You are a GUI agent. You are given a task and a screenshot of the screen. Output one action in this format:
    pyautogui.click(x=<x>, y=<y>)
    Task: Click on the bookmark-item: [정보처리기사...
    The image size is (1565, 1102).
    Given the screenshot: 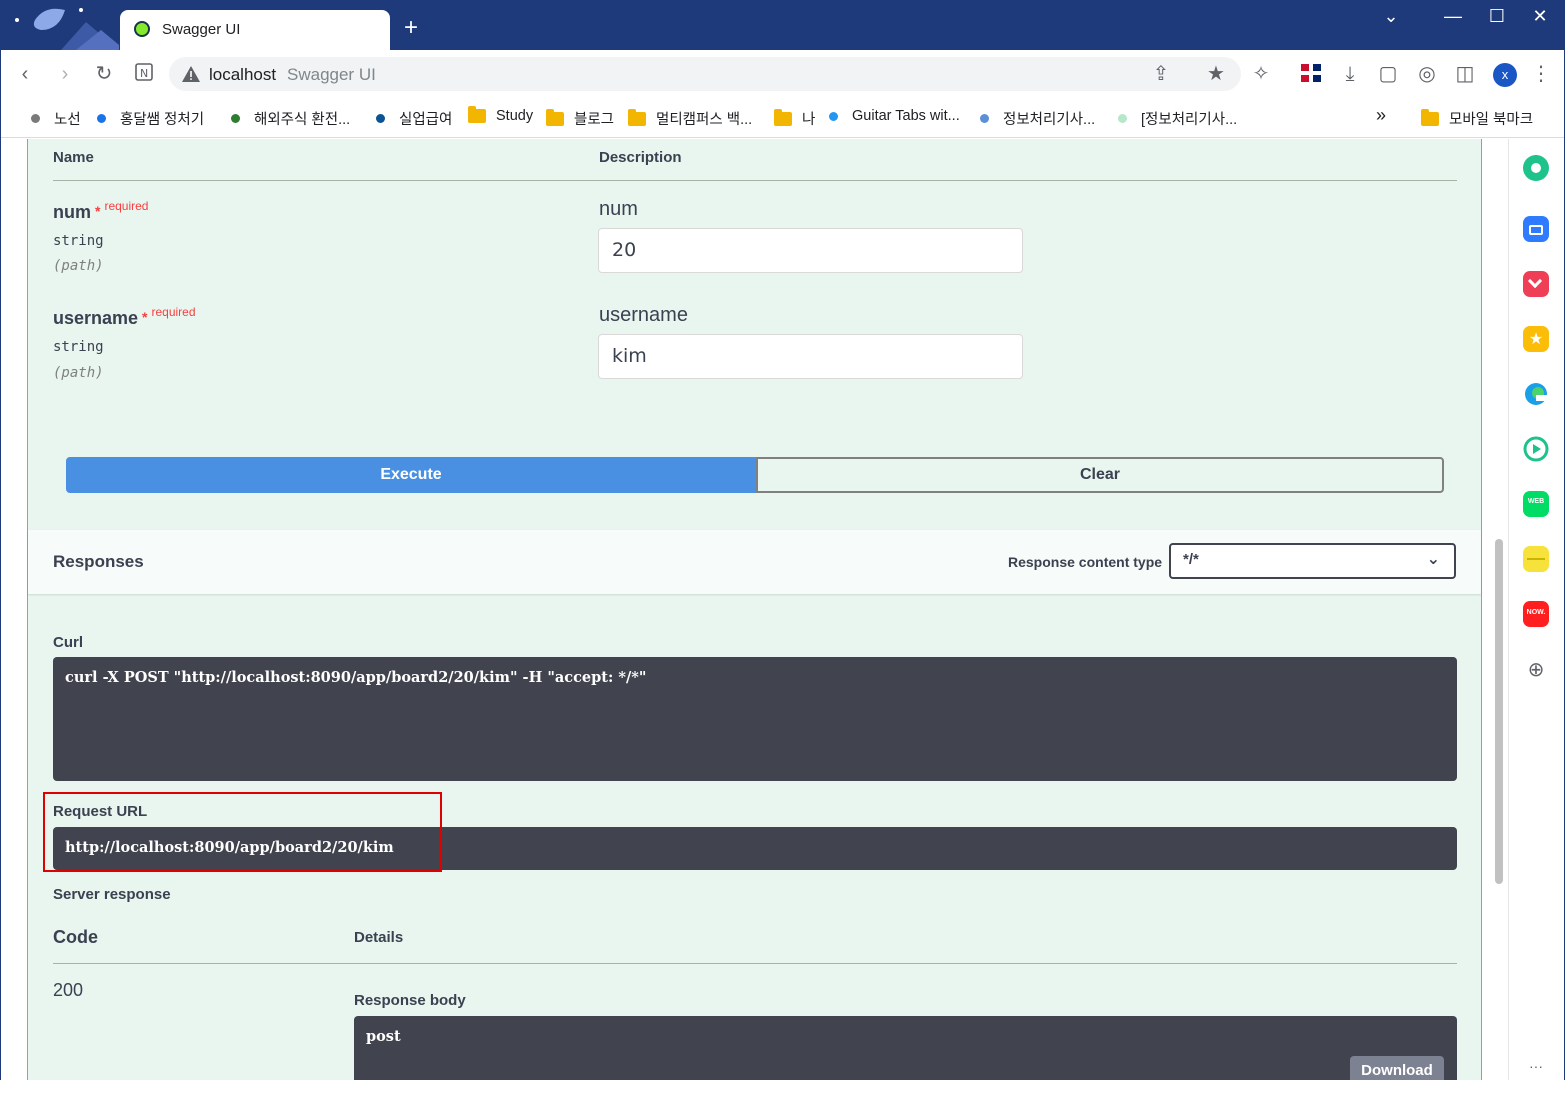 What is the action you would take?
    pyautogui.click(x=1177, y=118)
    